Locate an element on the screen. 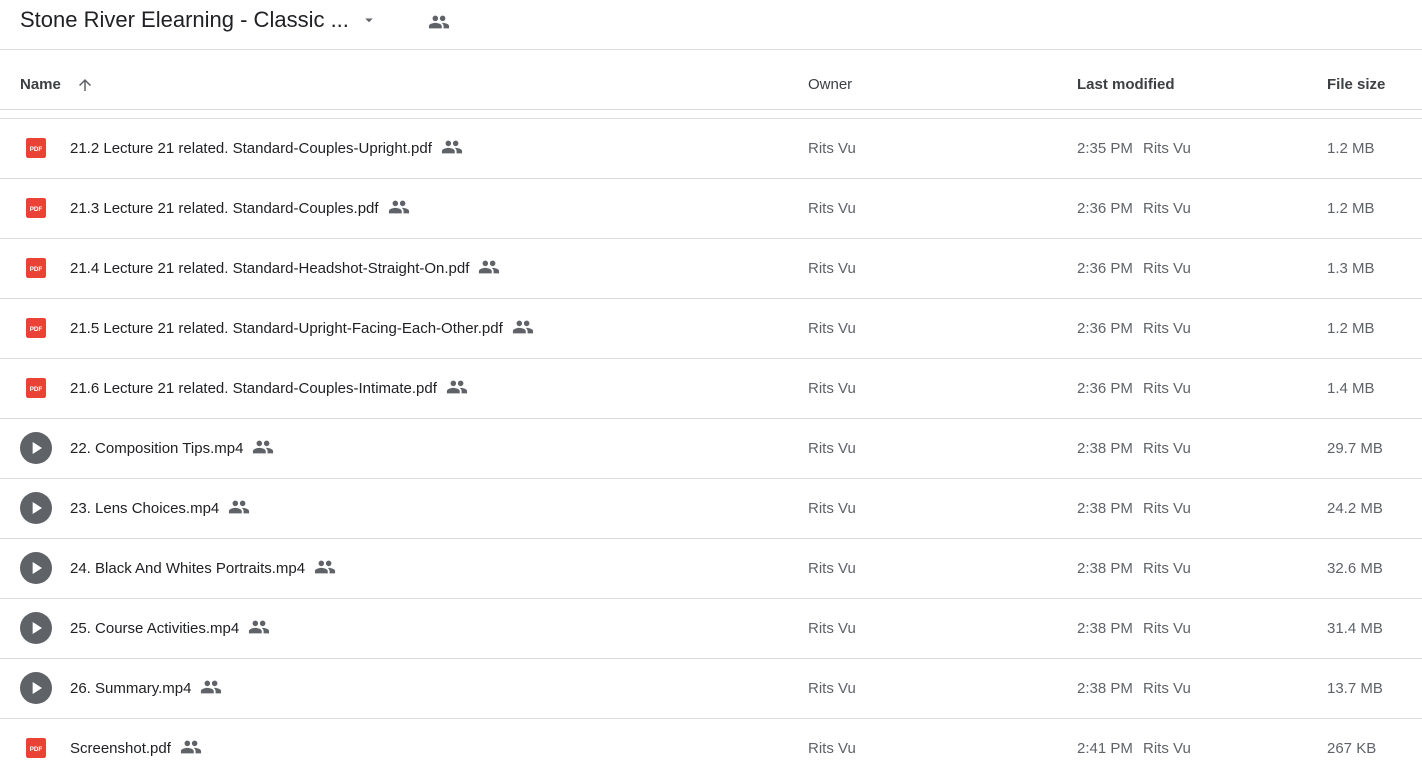 The height and width of the screenshot is (779, 1422). file-name: Screenshot.pdf is located at coordinates (120, 748).